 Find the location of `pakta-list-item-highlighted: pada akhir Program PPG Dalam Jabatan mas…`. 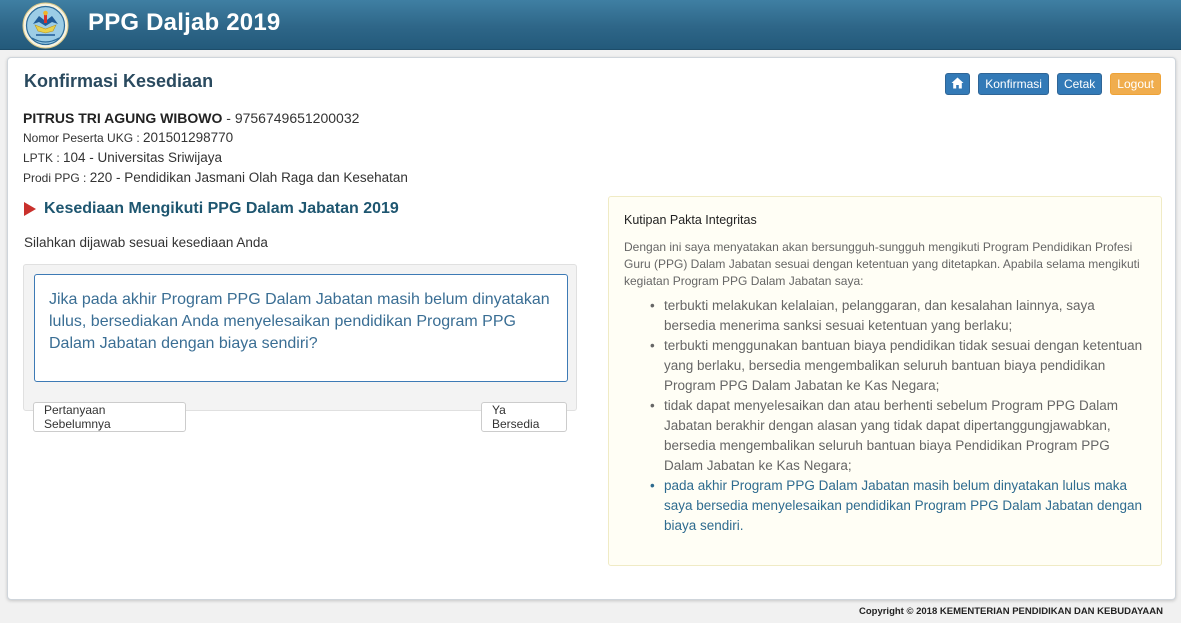

pakta-list-item-highlighted: pada akhir Program PPG Dalam Jabatan mas… is located at coordinates (898, 506).